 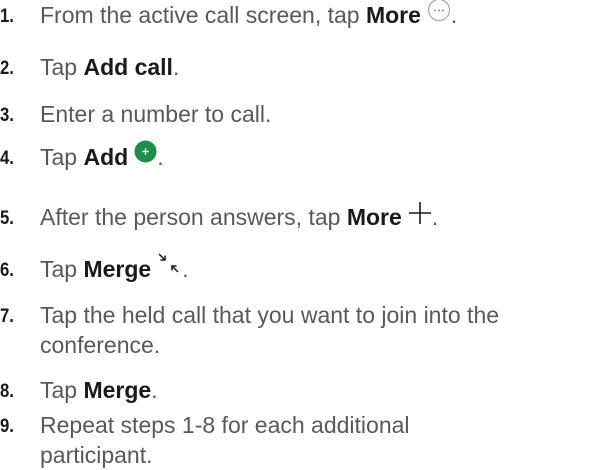 What do you see at coordinates (321, 216) in the screenshot?
I see `step-text: After the person answers, tap More.` at bounding box center [321, 216].